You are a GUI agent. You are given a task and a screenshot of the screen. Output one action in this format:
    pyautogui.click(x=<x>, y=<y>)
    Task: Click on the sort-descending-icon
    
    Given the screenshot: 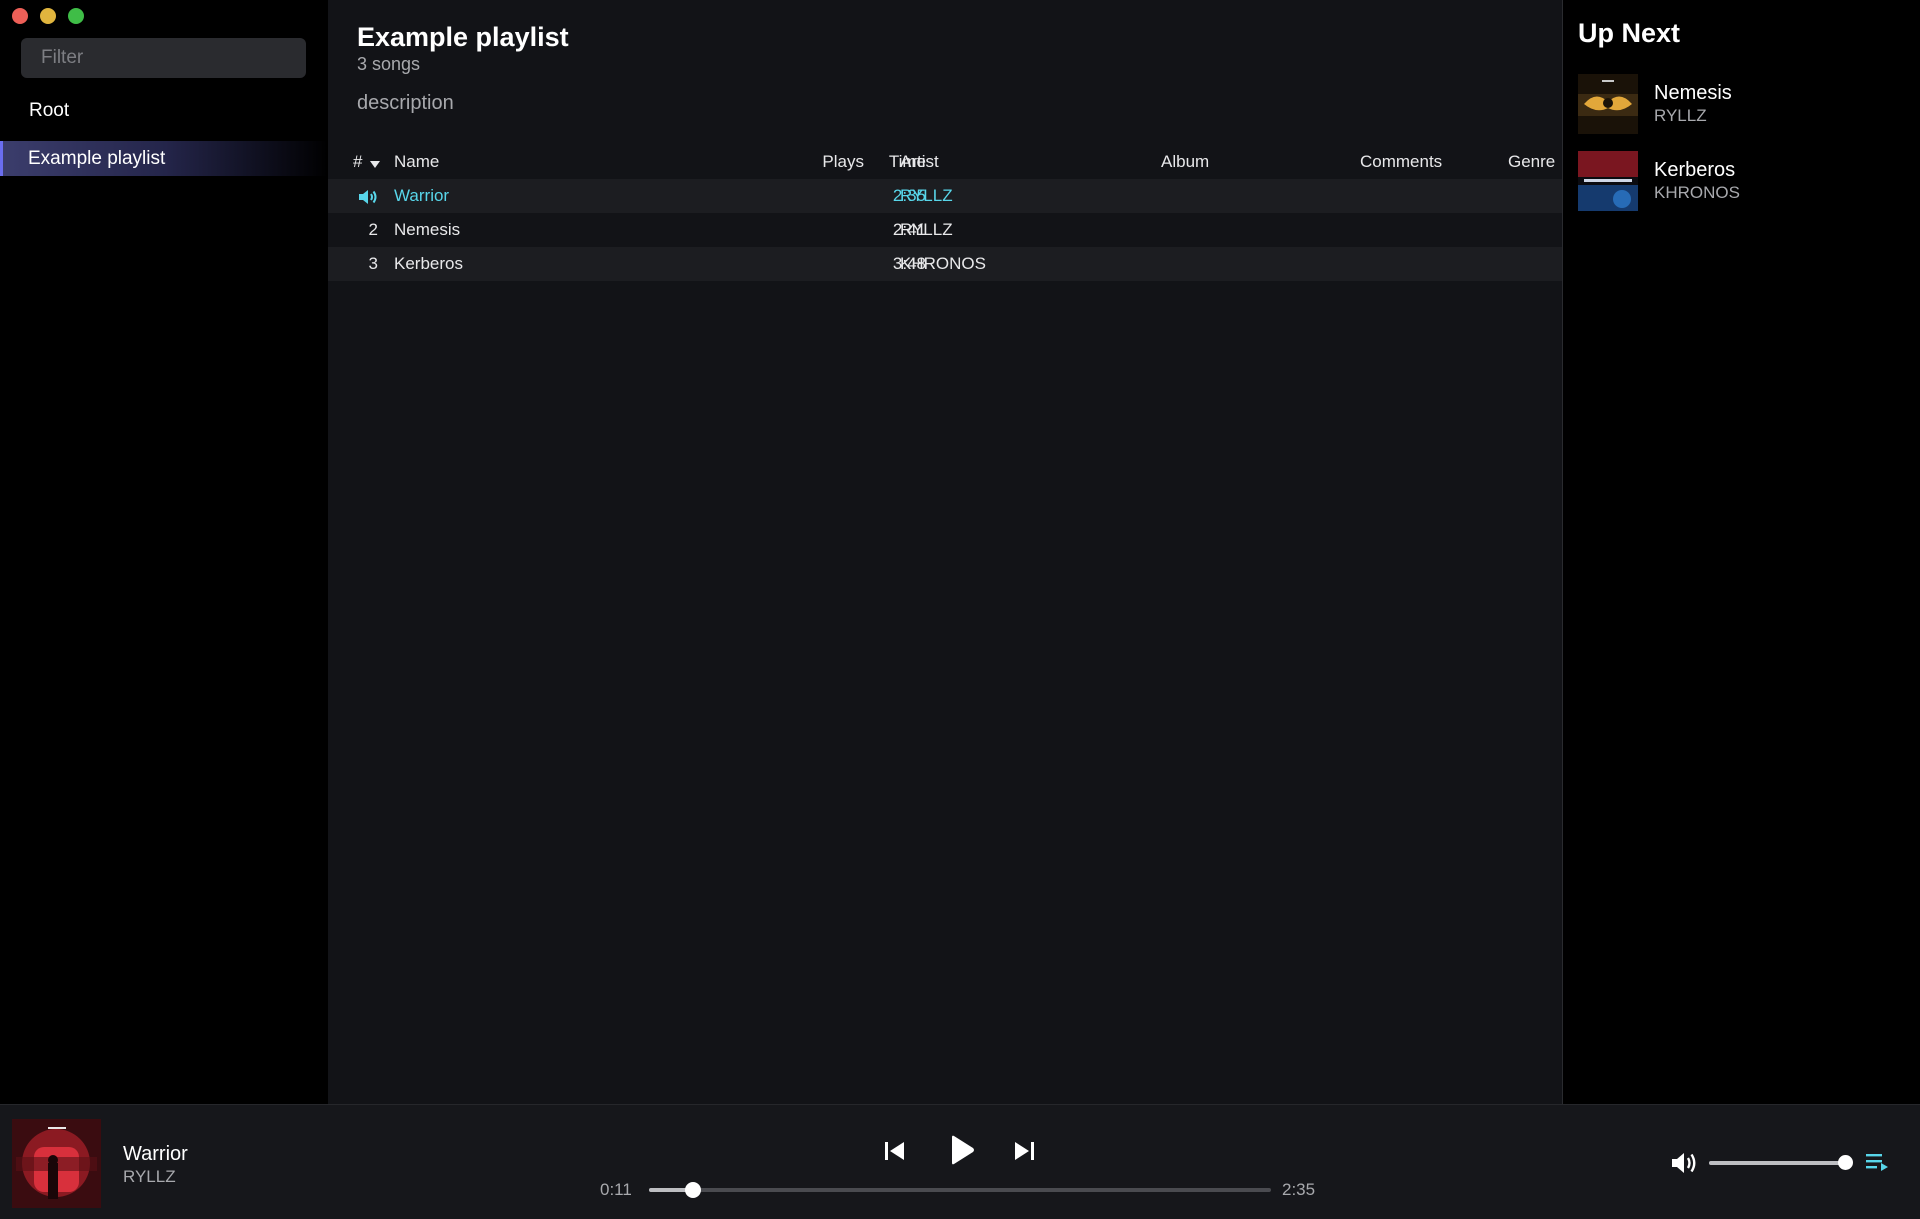 What is the action you would take?
    pyautogui.click(x=375, y=163)
    